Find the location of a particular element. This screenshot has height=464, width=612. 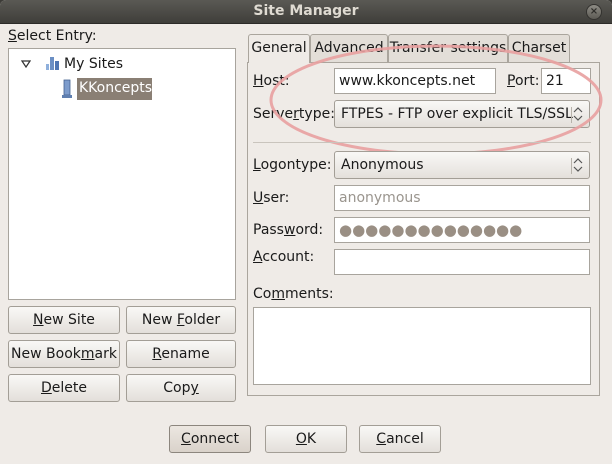

highlight-ellipse-annotation is located at coordinates (436, 100).